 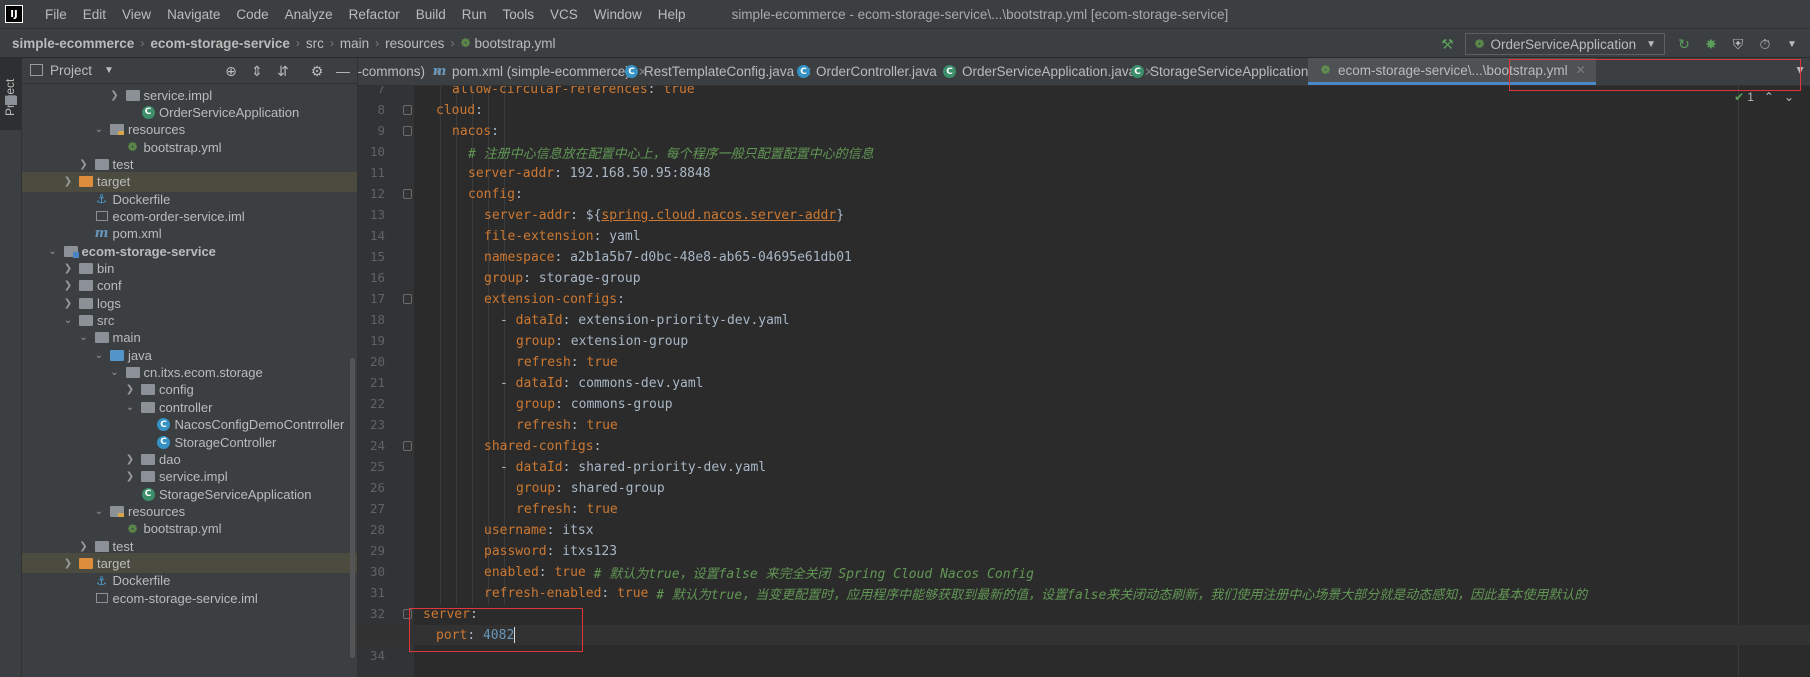 What do you see at coordinates (1684, 44) in the screenshot?
I see `rerun-icon: ↻` at bounding box center [1684, 44].